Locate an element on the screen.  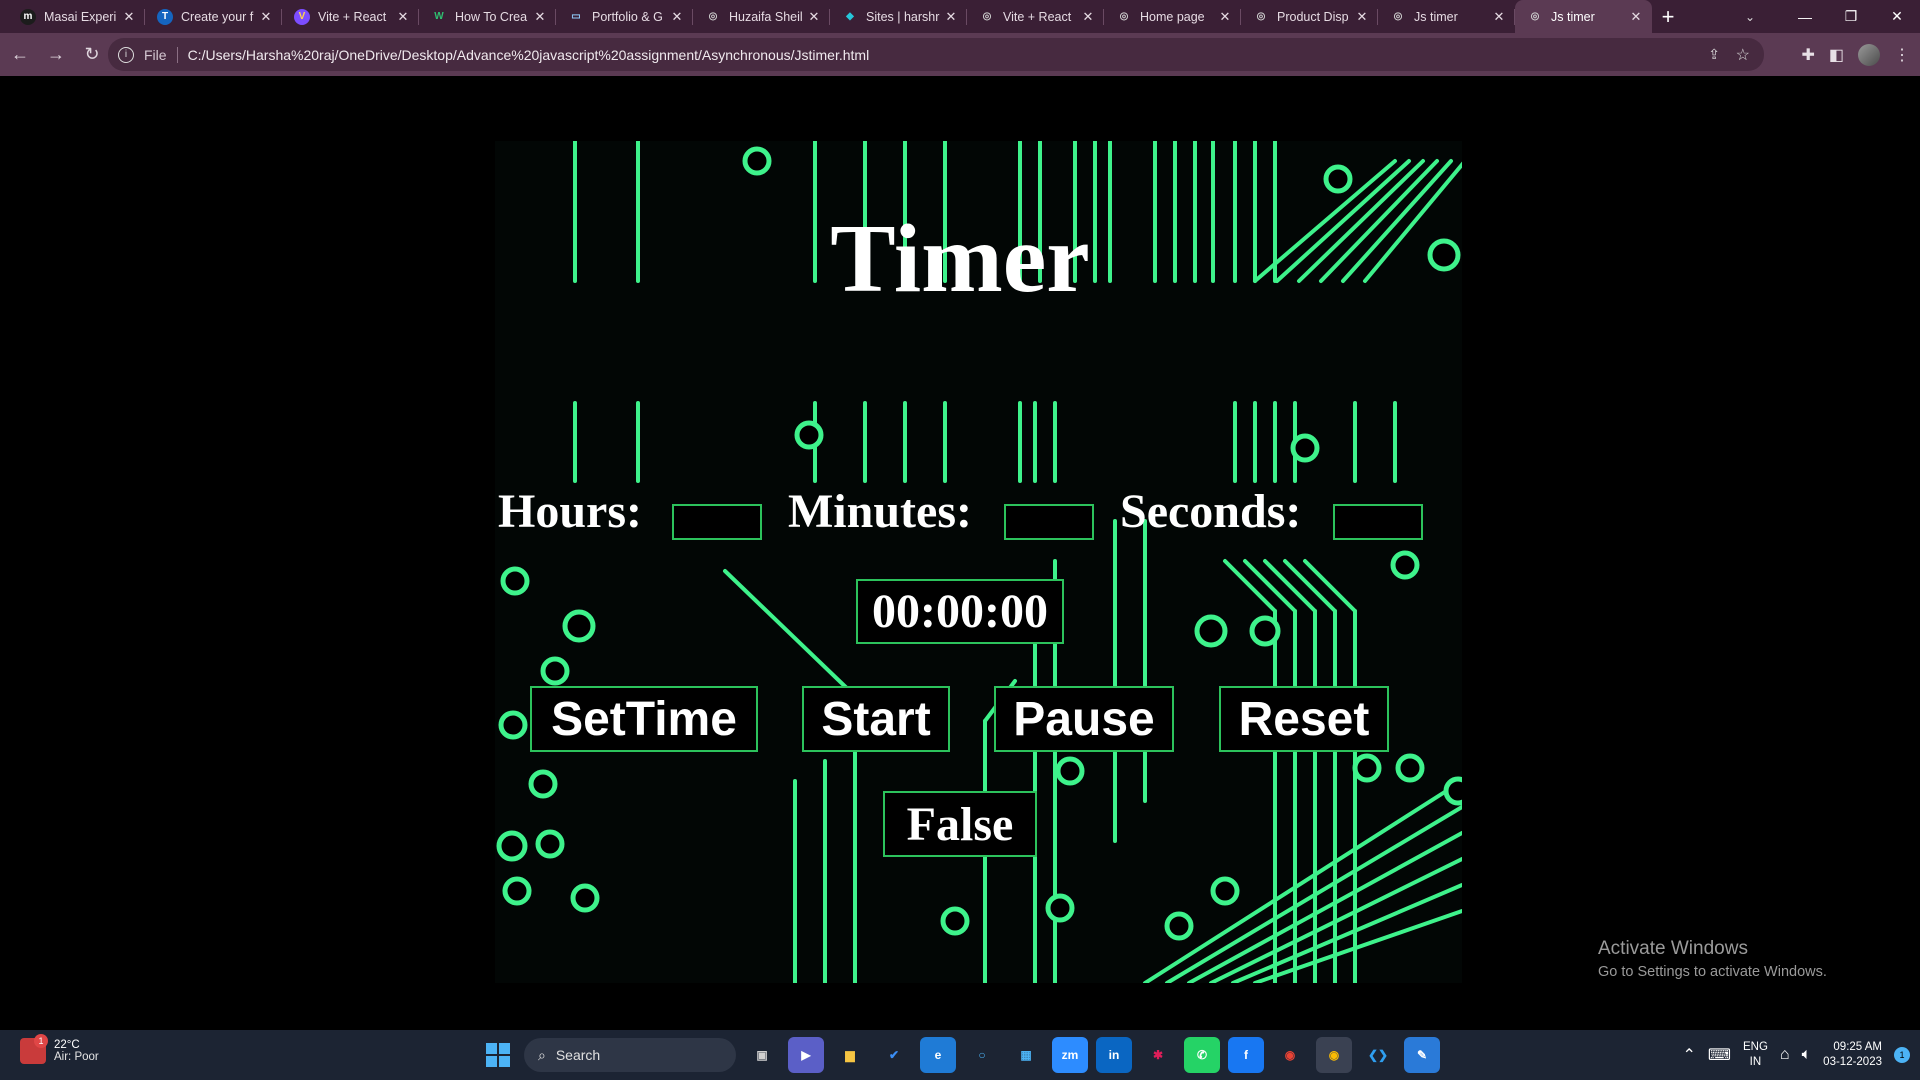
meet-icon: ▶ is located at coordinates (806, 1055).